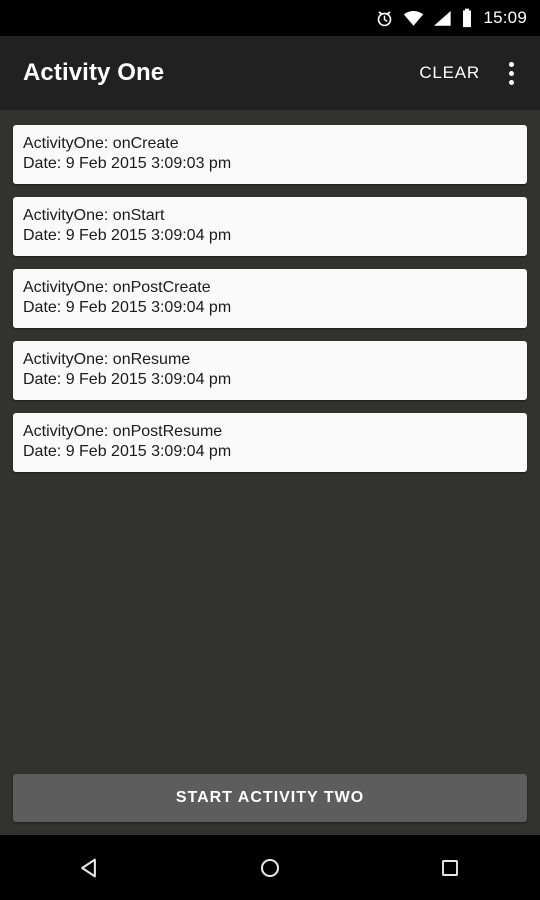  What do you see at coordinates (94, 215) in the screenshot?
I see `log-event-text: ActivityOne: onStart` at bounding box center [94, 215].